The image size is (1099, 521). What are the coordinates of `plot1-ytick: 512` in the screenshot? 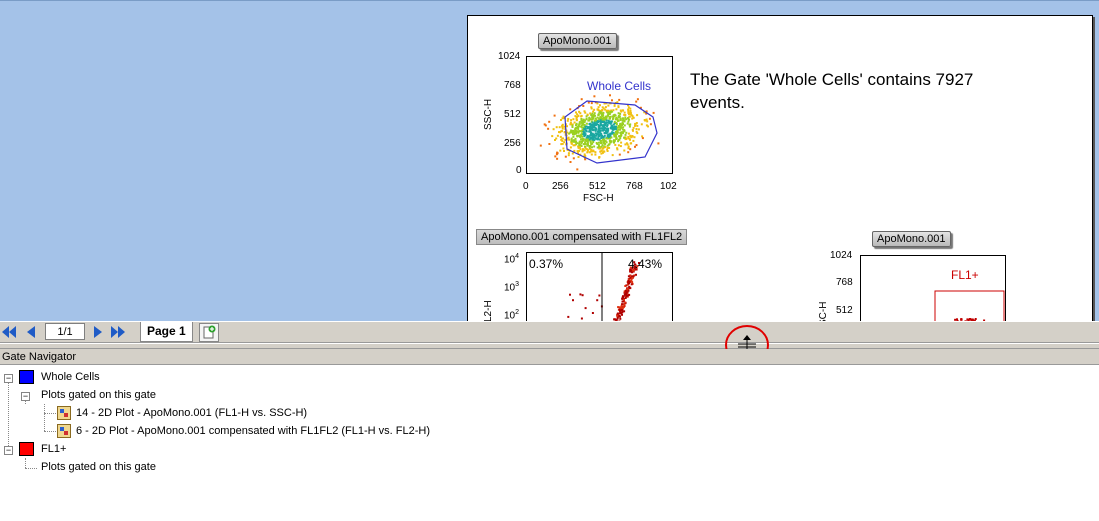 It's located at (512, 114).